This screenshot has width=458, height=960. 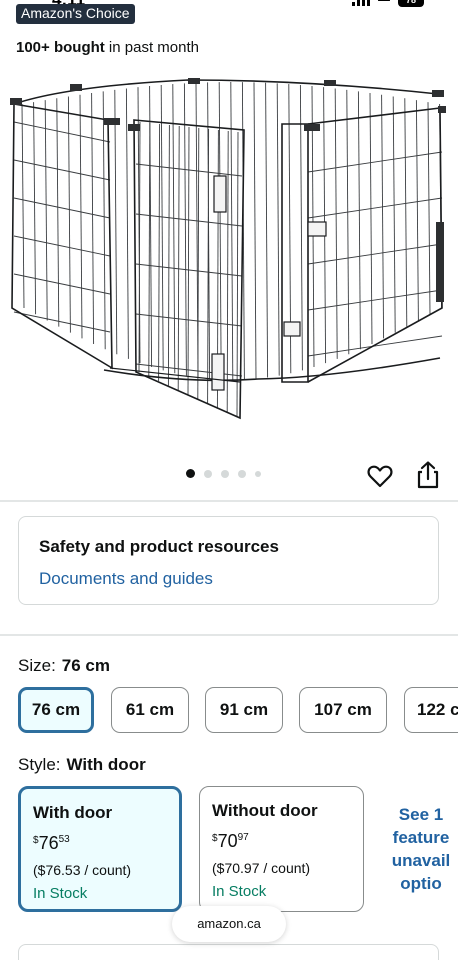 I want to click on unit-price: ($70.97 / count), so click(x=261, y=868).